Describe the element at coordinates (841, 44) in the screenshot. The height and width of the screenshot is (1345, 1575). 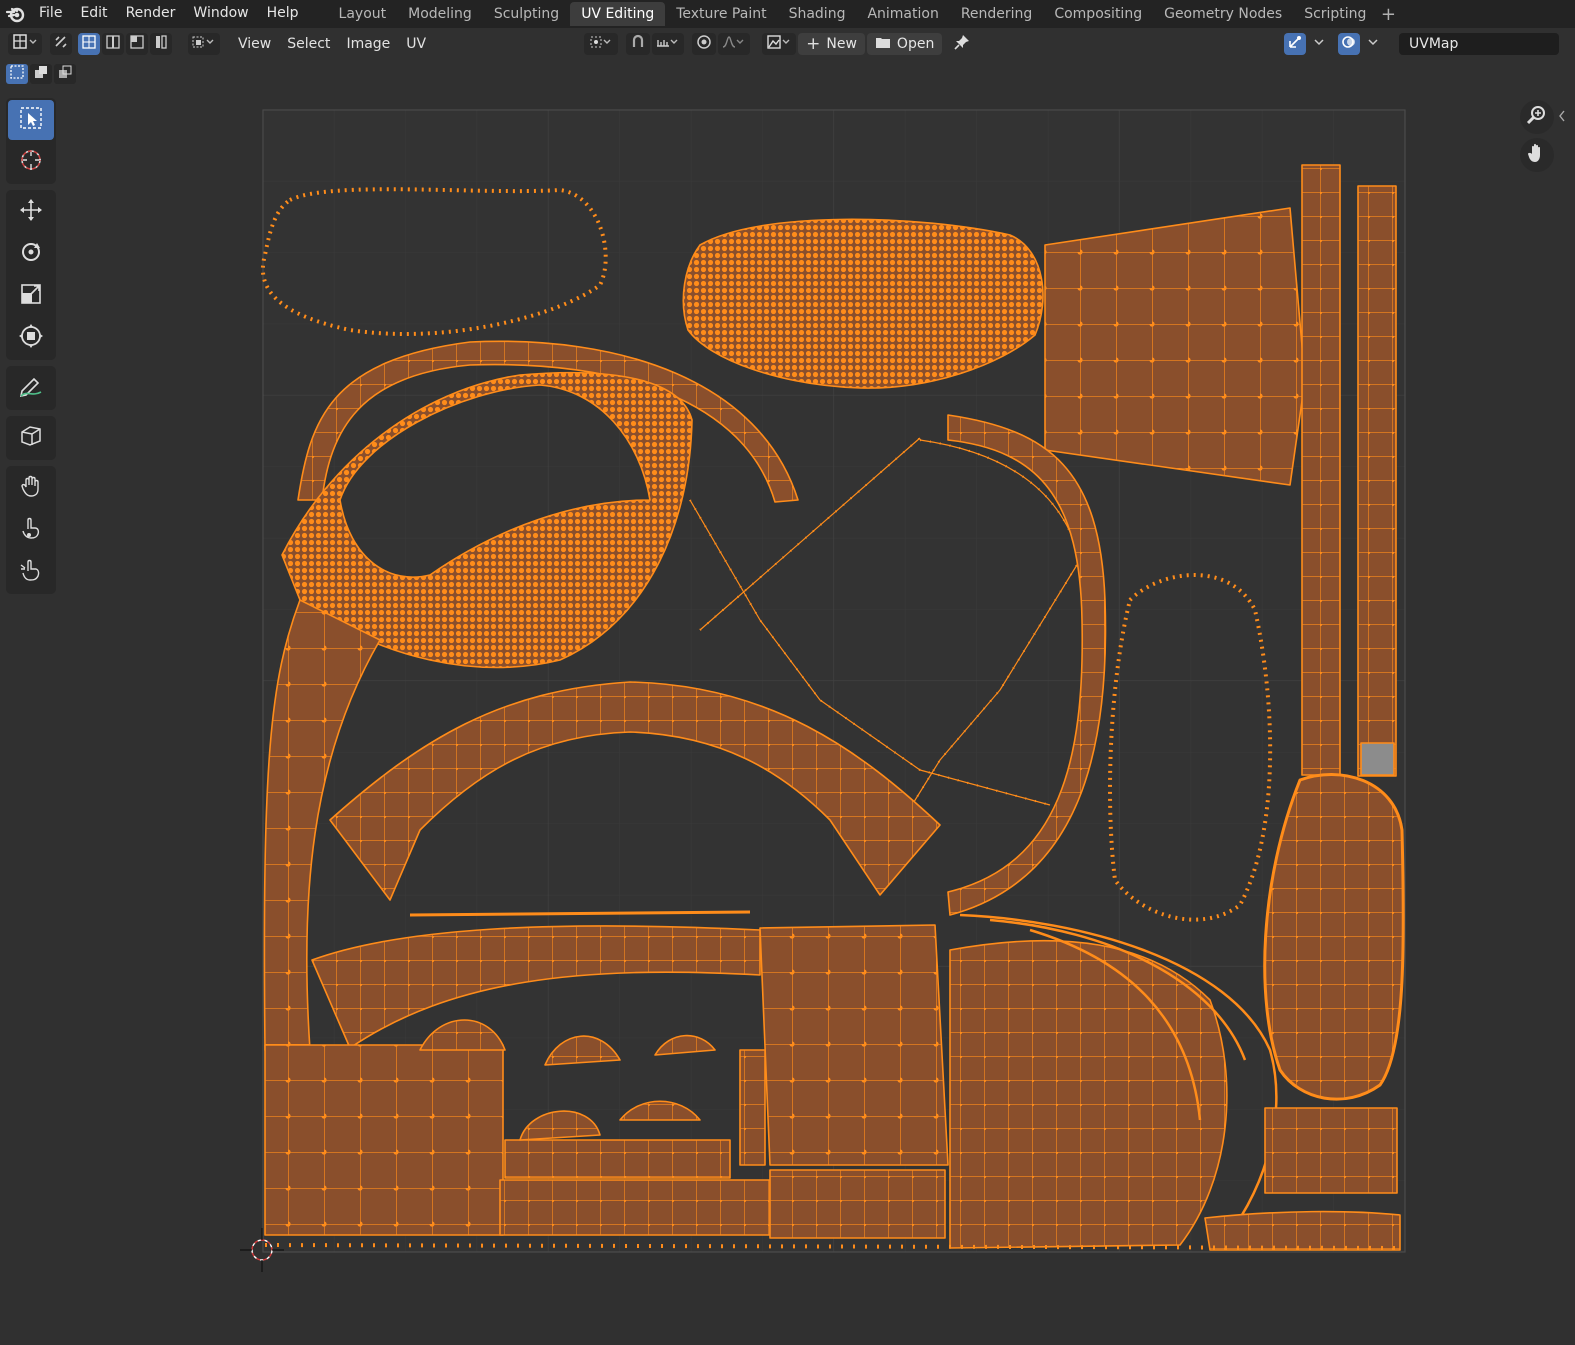
I see `new-image-label: New` at that location.